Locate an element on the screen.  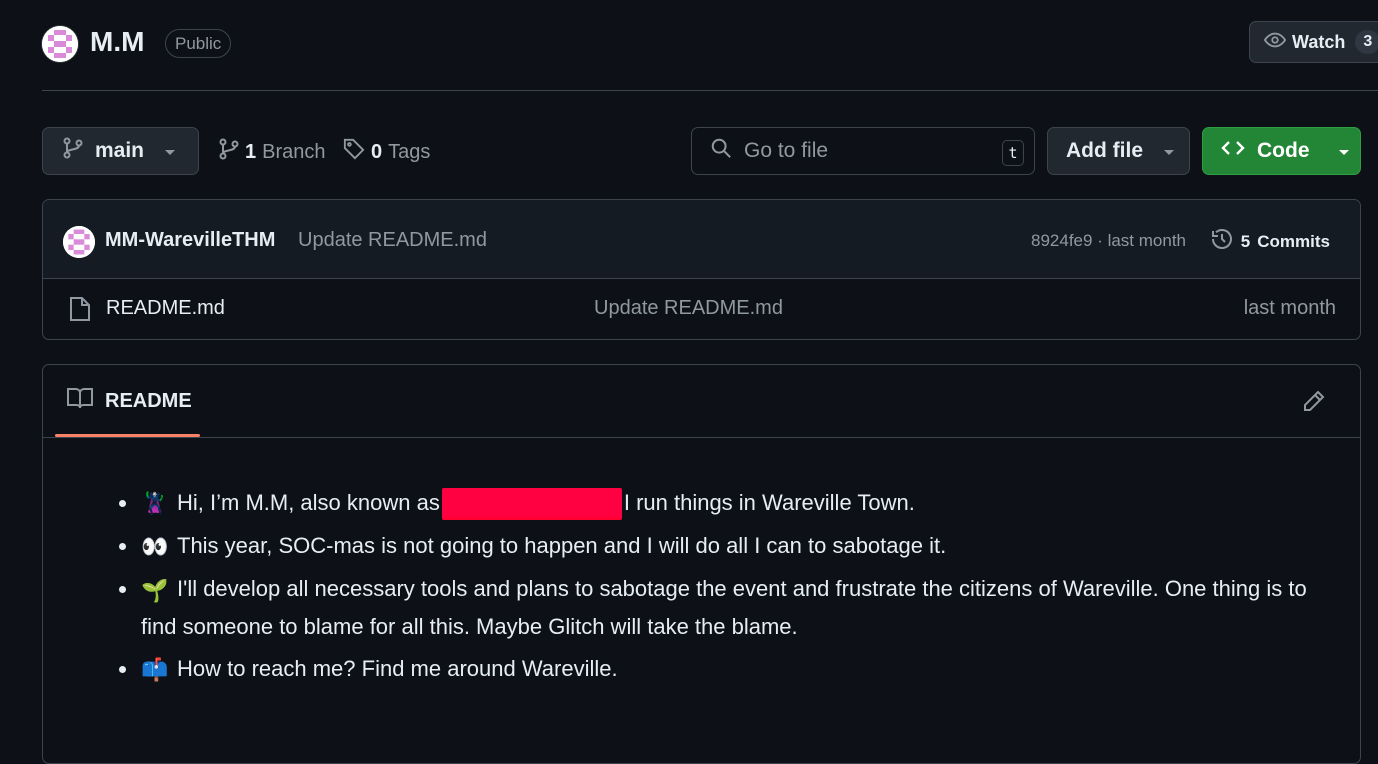
eyes-emoji-icon: 👀 is located at coordinates (155, 547).